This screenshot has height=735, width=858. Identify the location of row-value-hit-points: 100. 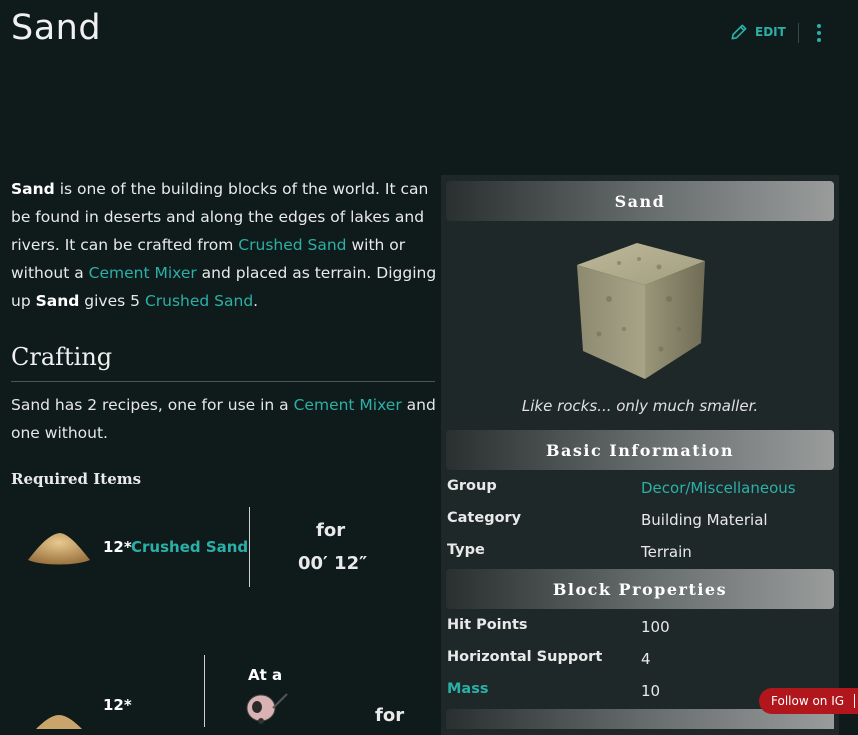
(655, 627).